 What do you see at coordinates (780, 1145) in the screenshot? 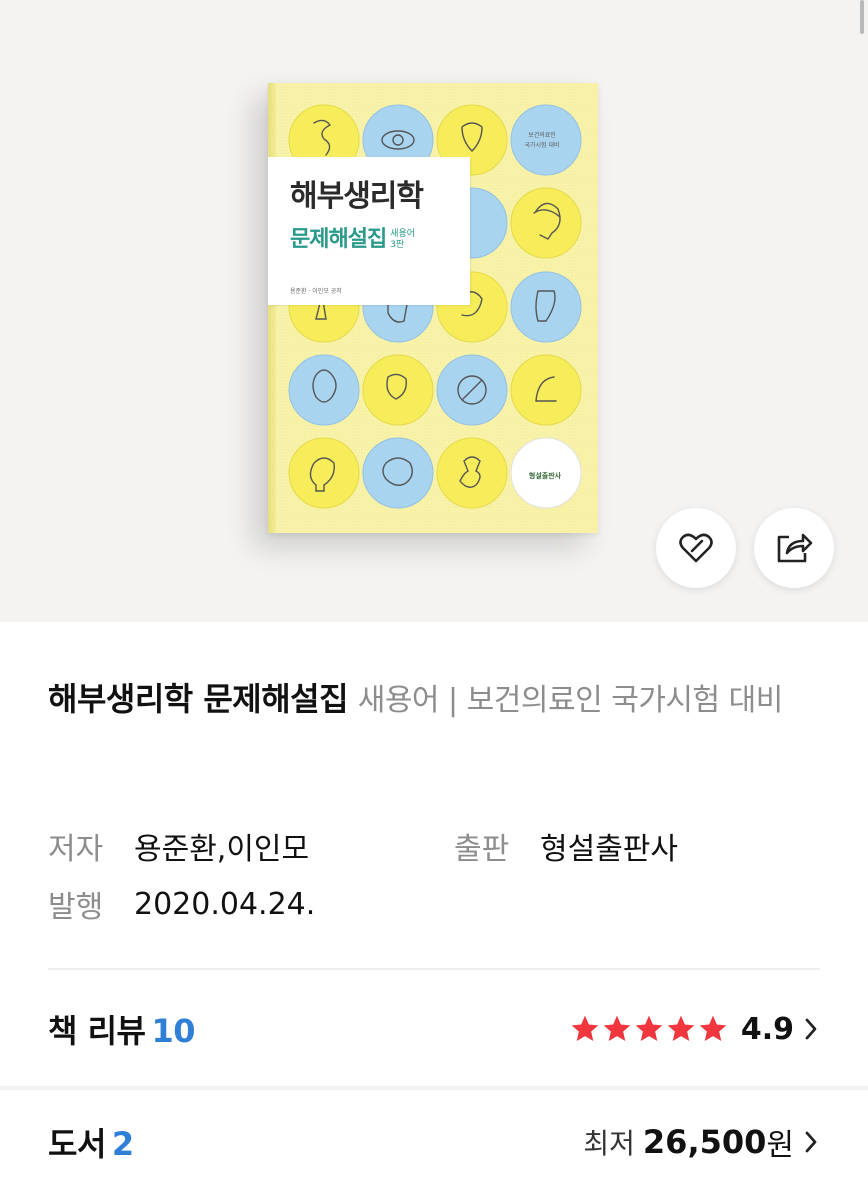
I see `price-unit: 원` at bounding box center [780, 1145].